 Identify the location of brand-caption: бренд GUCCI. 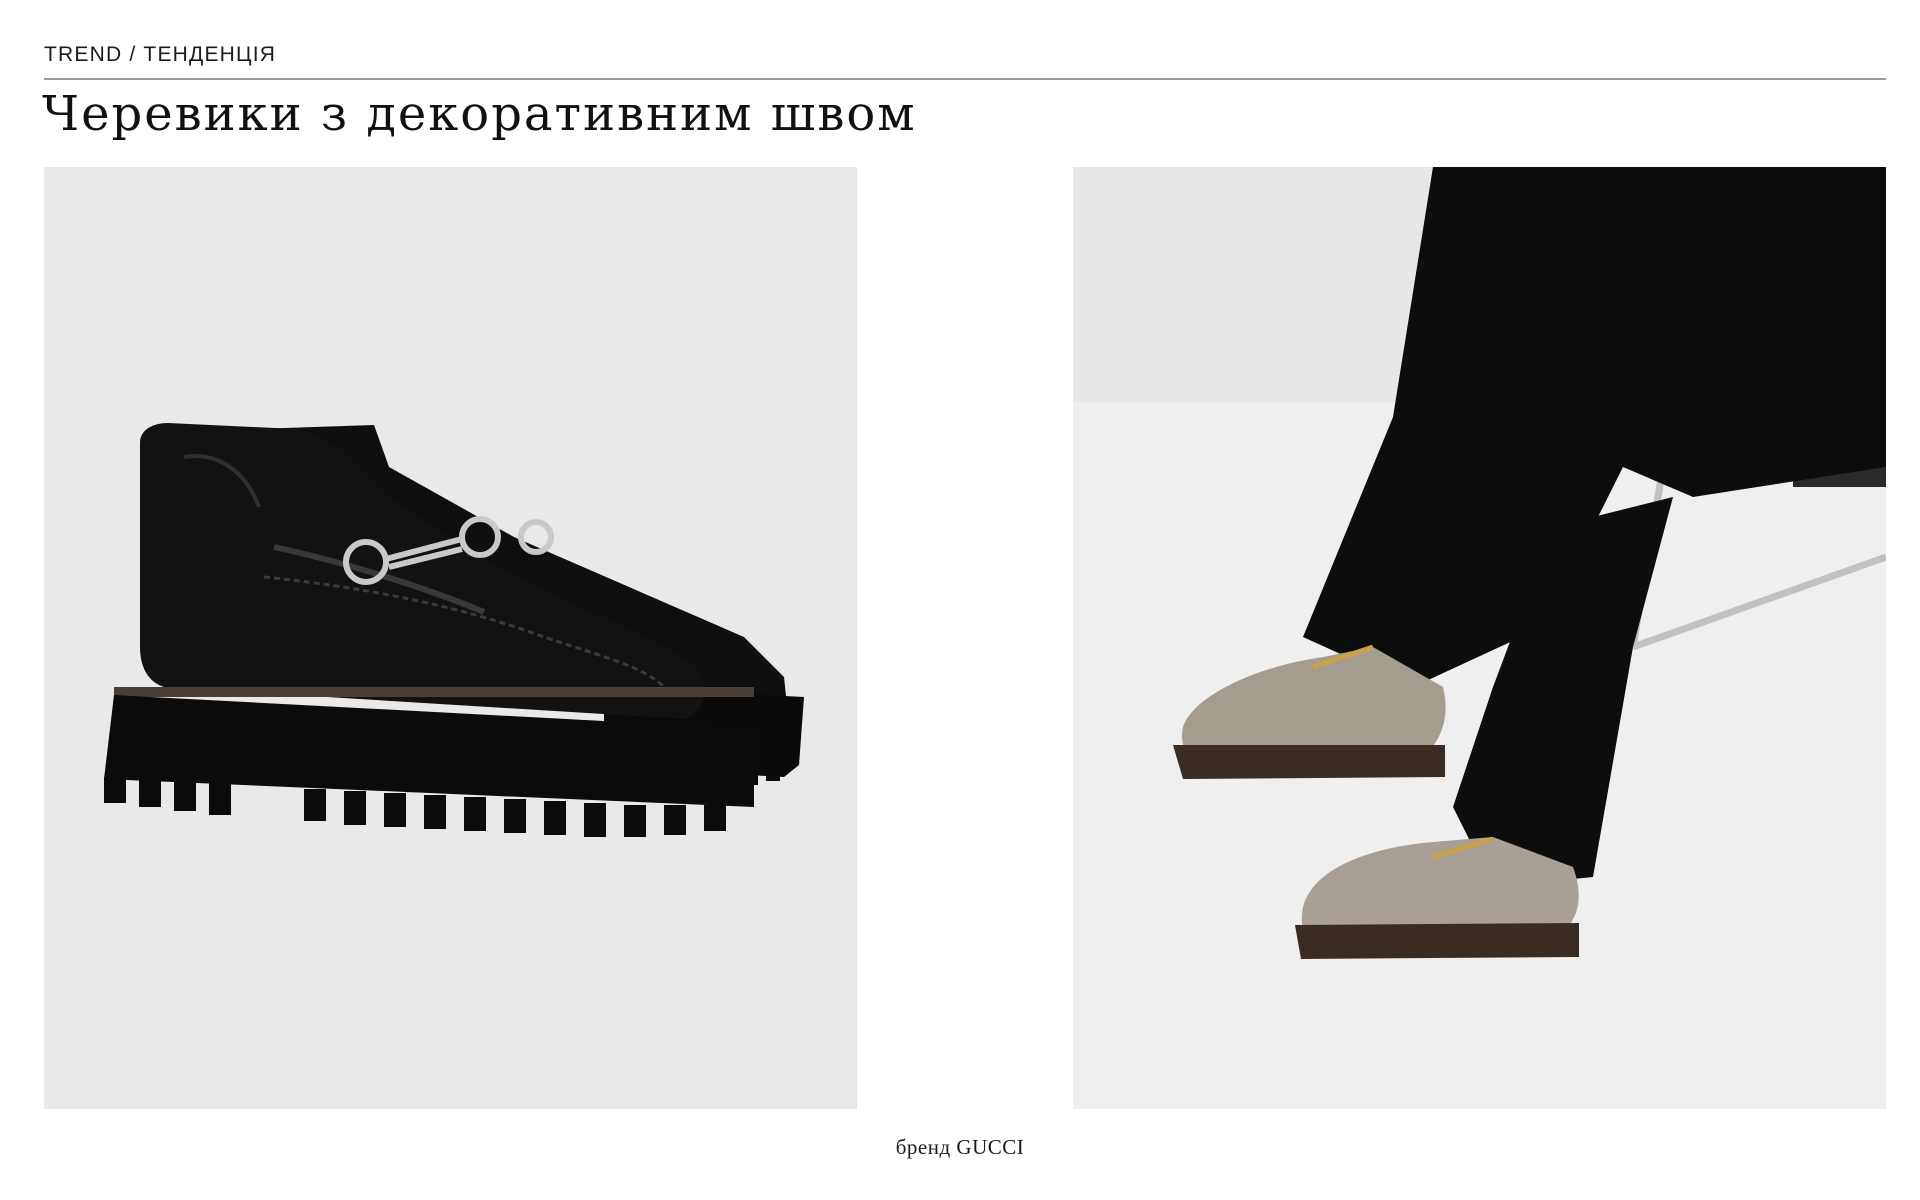
(960, 1147).